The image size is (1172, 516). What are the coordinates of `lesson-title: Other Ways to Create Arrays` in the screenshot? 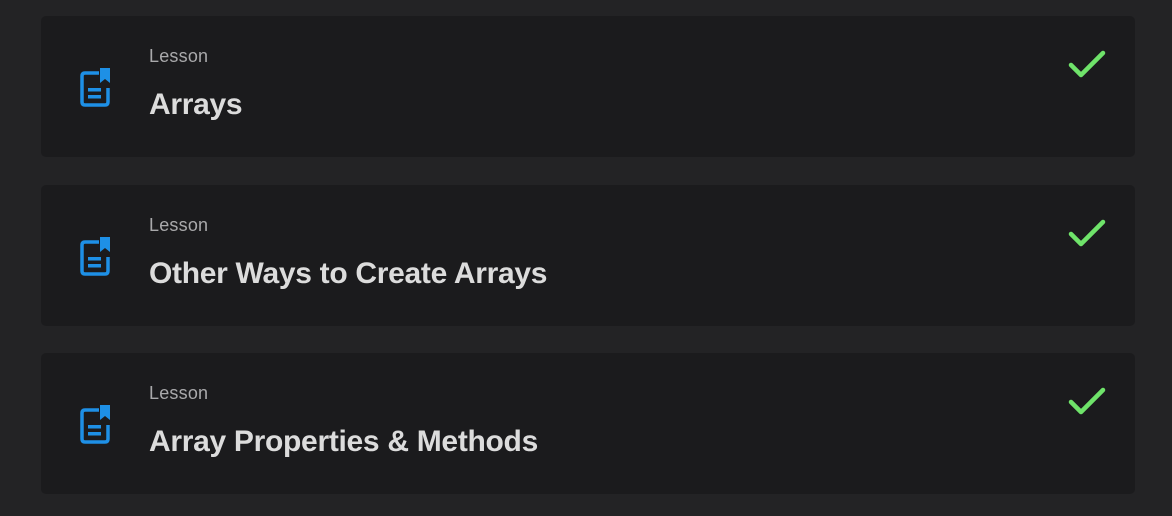 It's located at (348, 274).